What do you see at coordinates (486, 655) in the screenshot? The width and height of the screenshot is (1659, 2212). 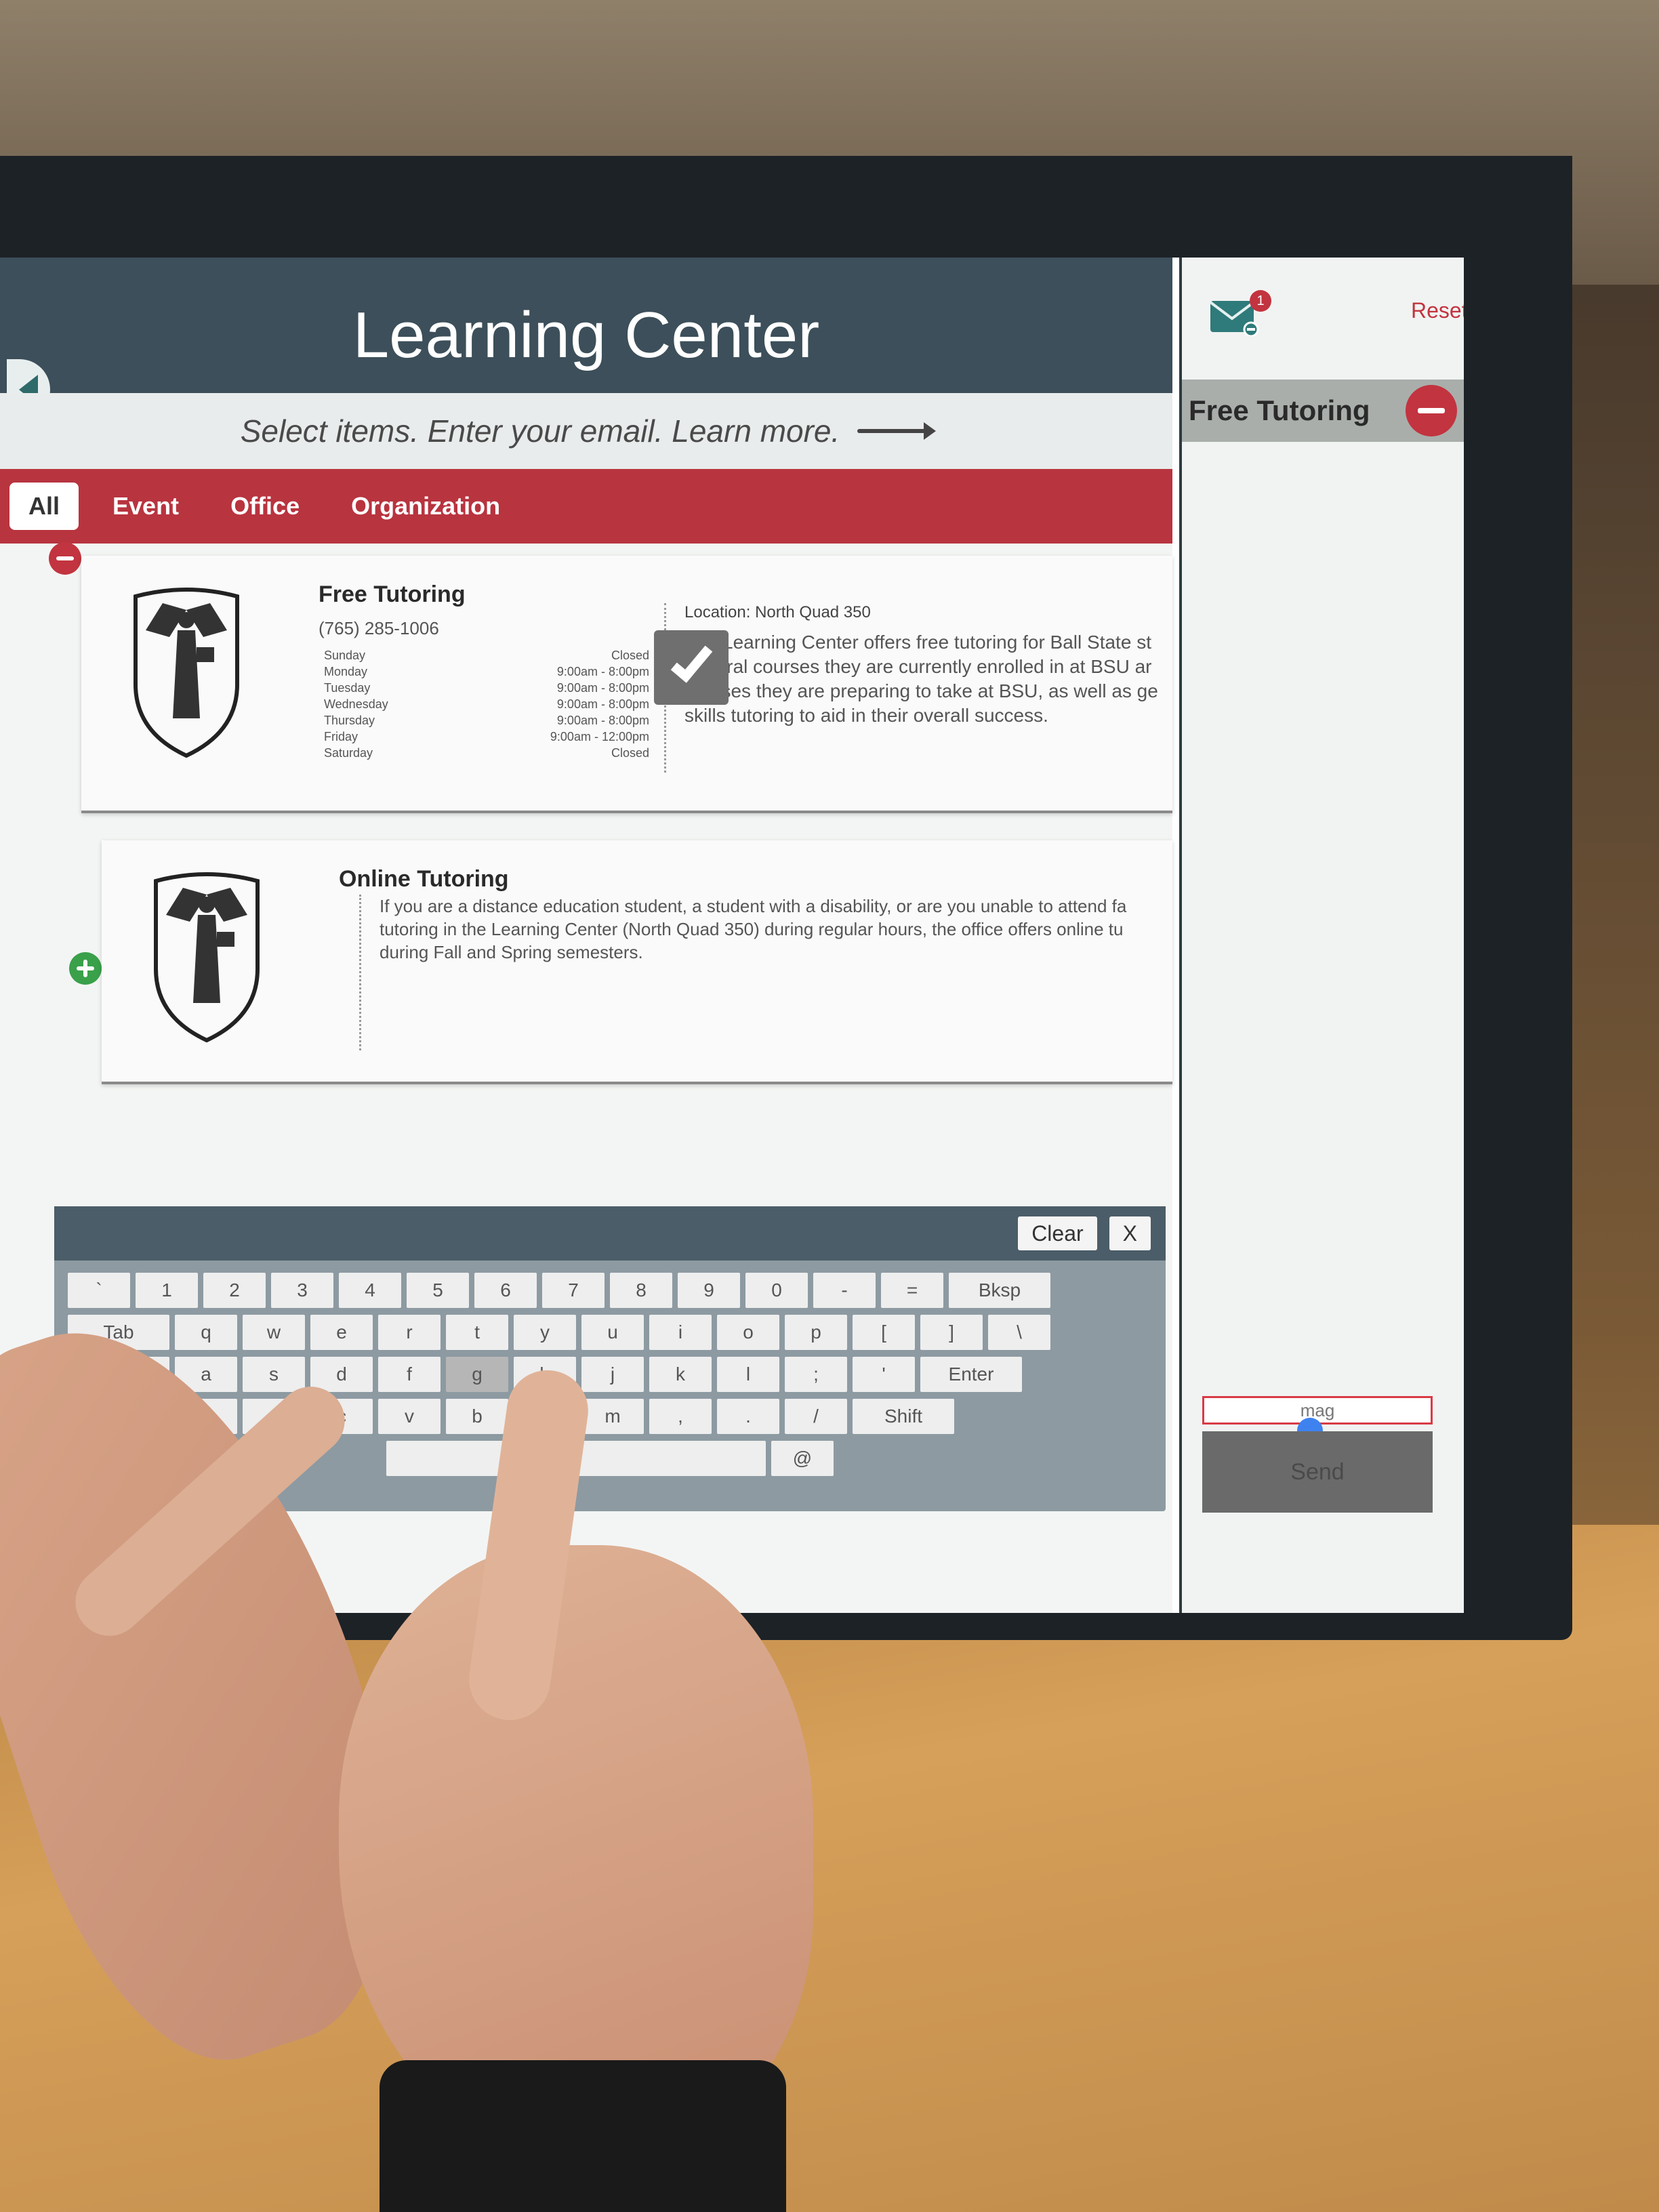 I see `hours-row: Sunday Closed` at bounding box center [486, 655].